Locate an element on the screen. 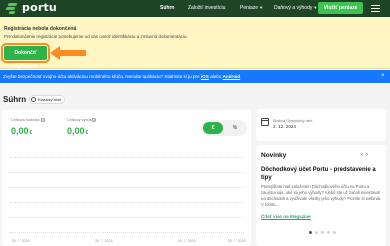 The height and width of the screenshot is (246, 390). read-more-link: Čítať viac na Magazíne is located at coordinates (286, 216).